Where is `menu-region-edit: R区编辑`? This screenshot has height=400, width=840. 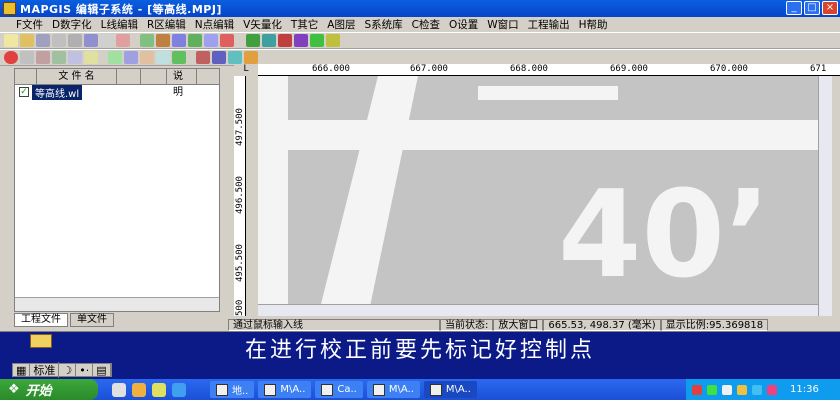
menu-region-edit: R区编辑 is located at coordinates (166, 24).